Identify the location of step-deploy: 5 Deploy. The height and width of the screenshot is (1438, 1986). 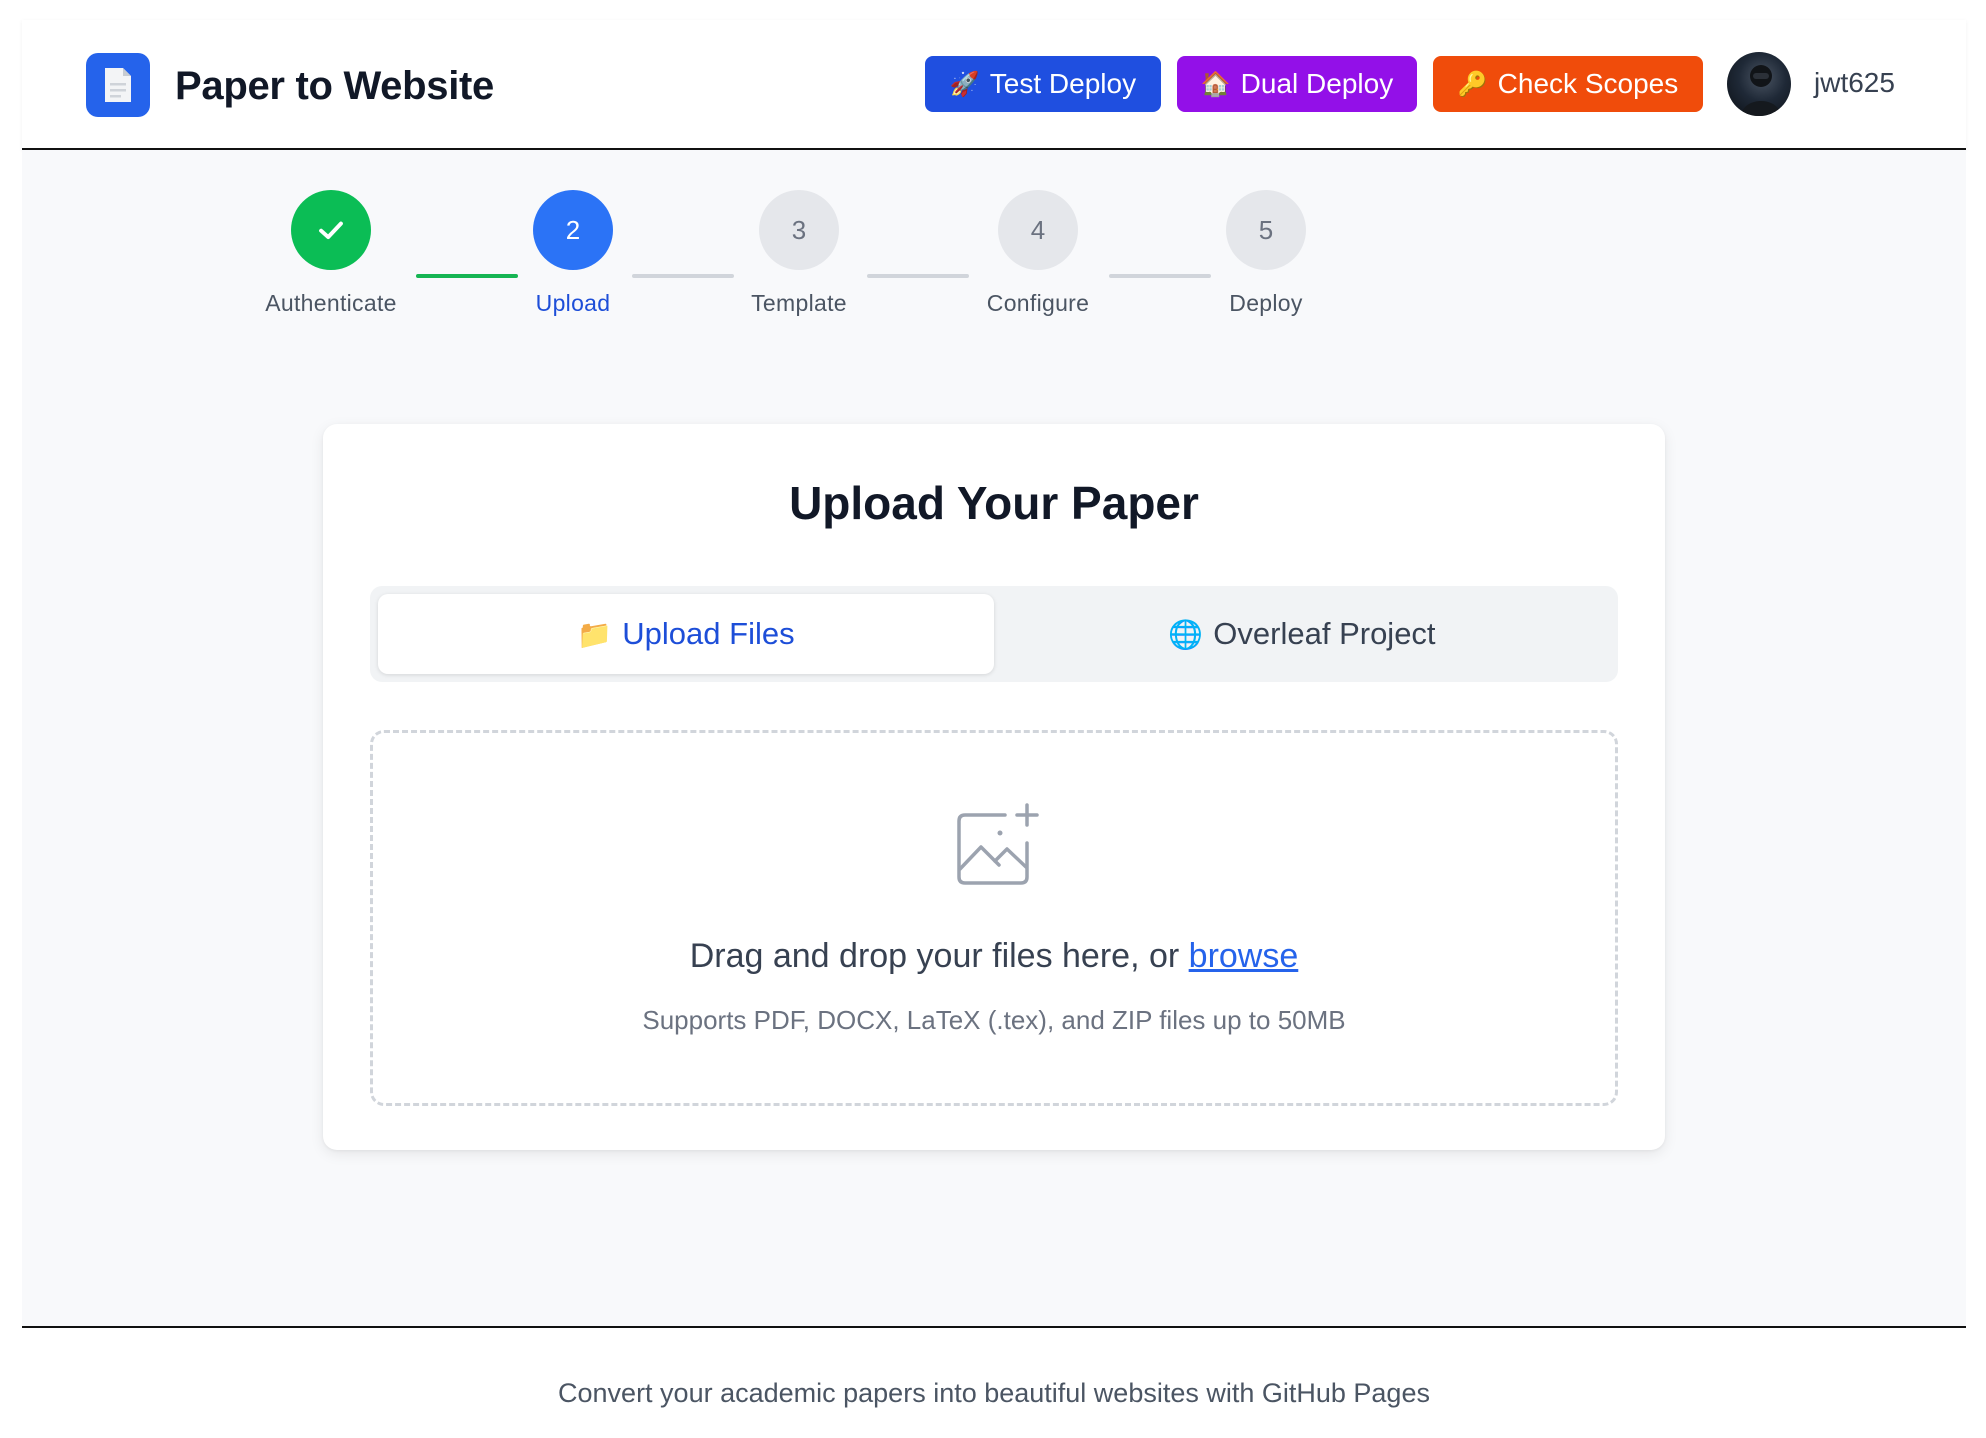
(1266, 253).